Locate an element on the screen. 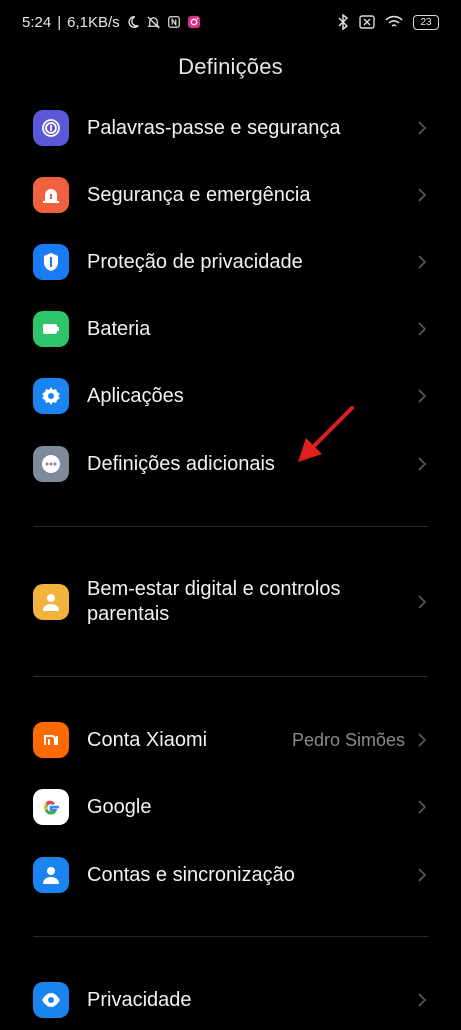 The image size is (461, 1030). page-title: Definições is located at coordinates (230, 66).